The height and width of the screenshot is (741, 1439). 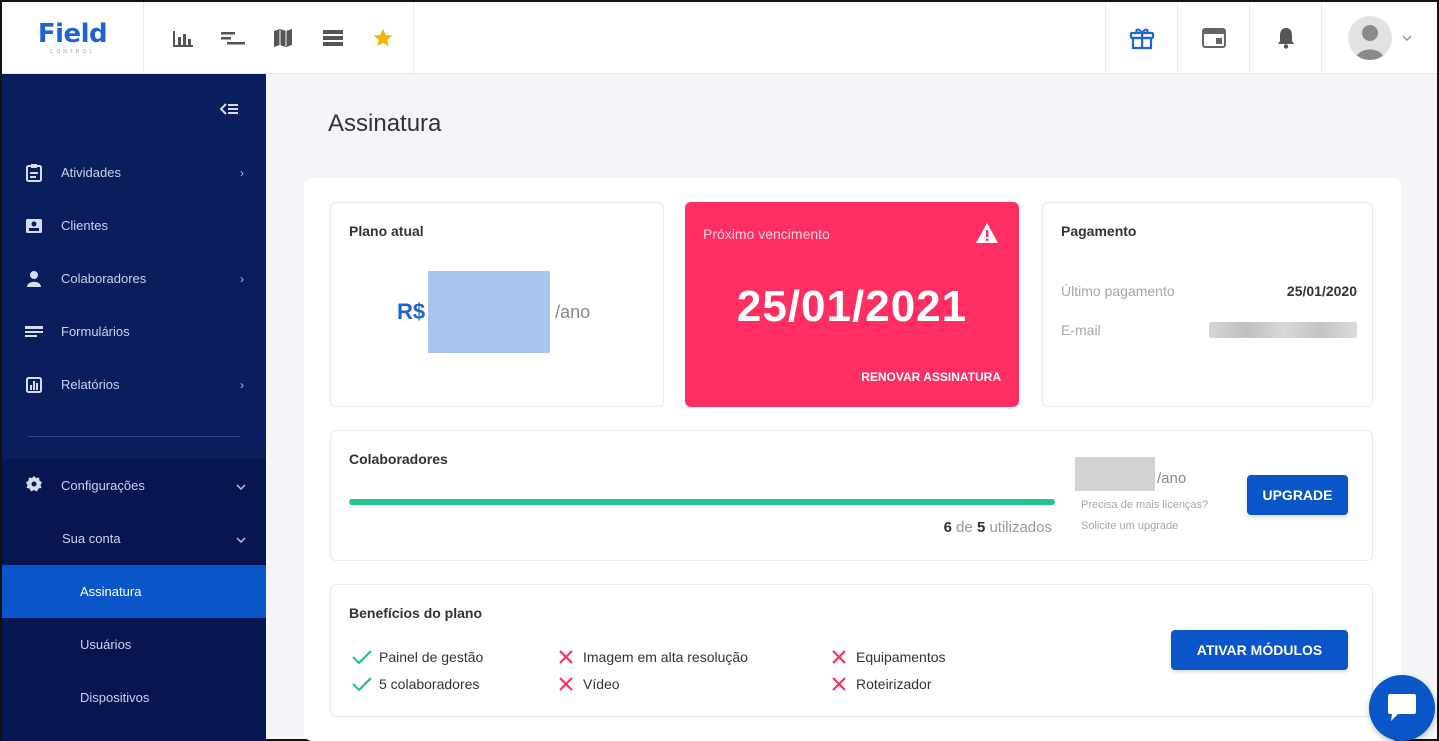 What do you see at coordinates (411, 311) in the screenshot?
I see `price-currency: R$` at bounding box center [411, 311].